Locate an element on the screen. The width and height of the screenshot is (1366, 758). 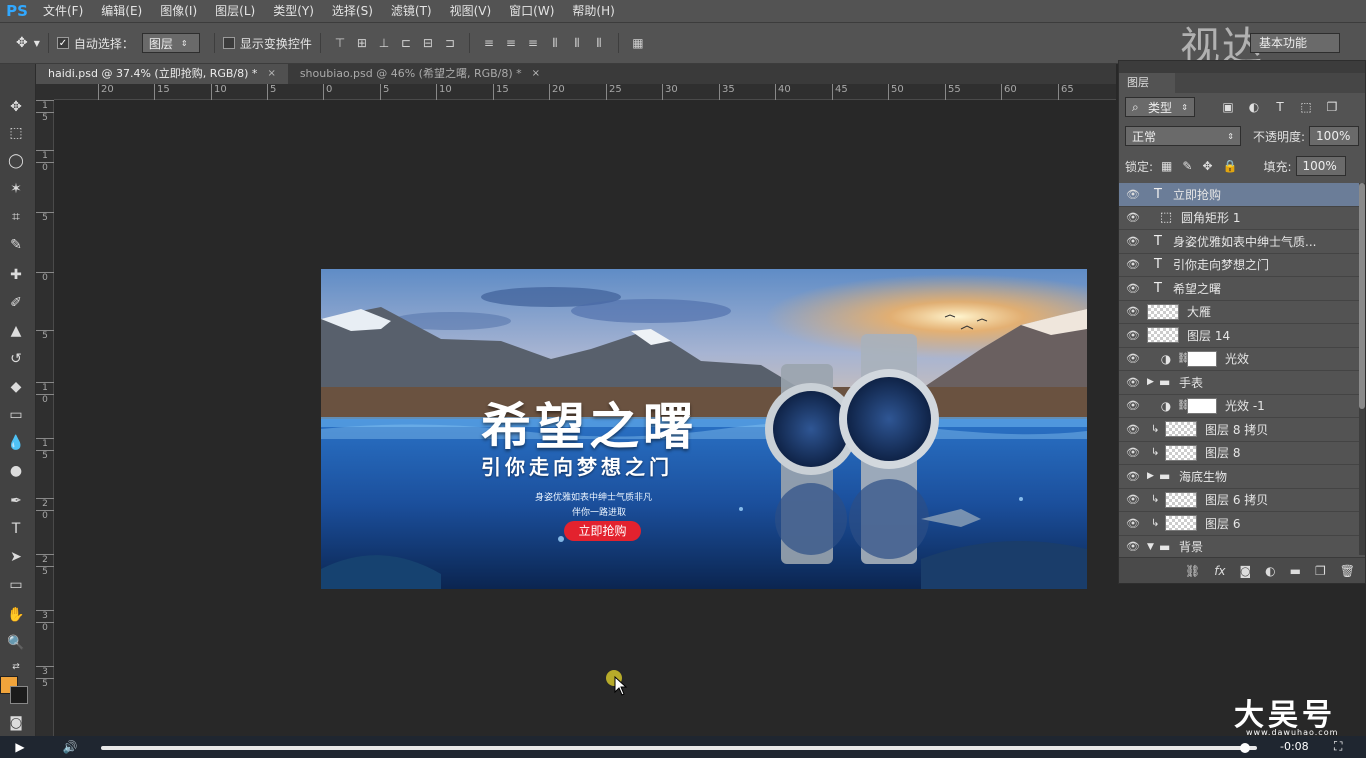
blur-tool-icon: 💧 is located at coordinates (16, 443).